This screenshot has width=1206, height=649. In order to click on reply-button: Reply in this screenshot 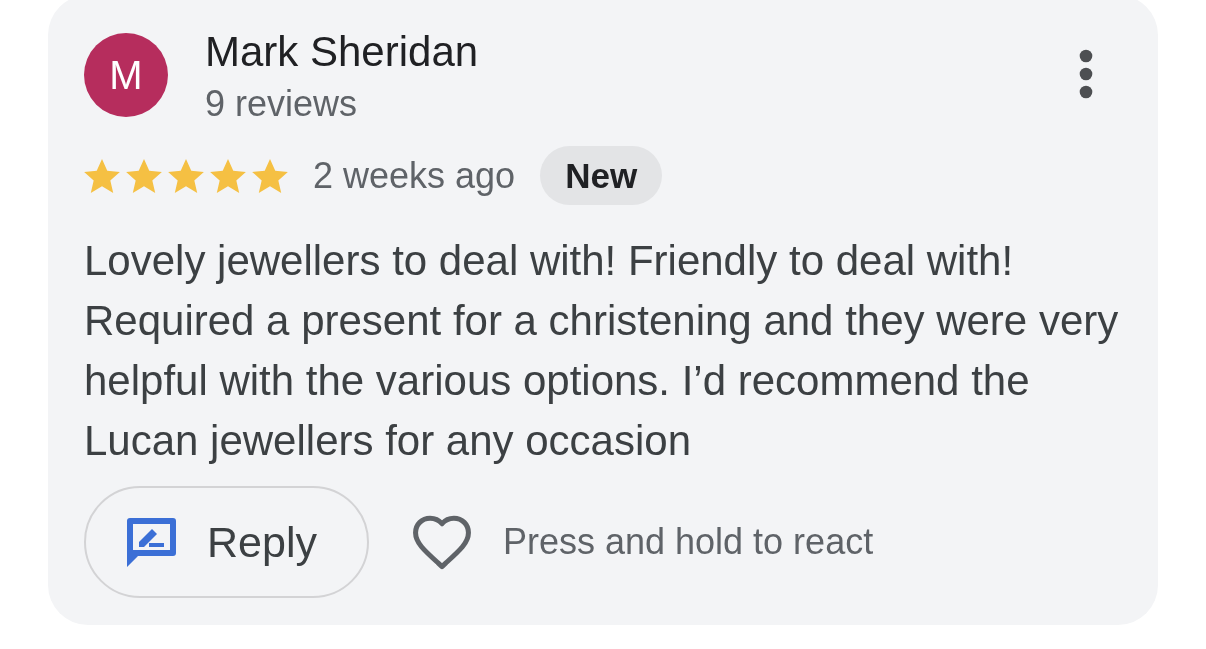, I will do `click(226, 542)`.